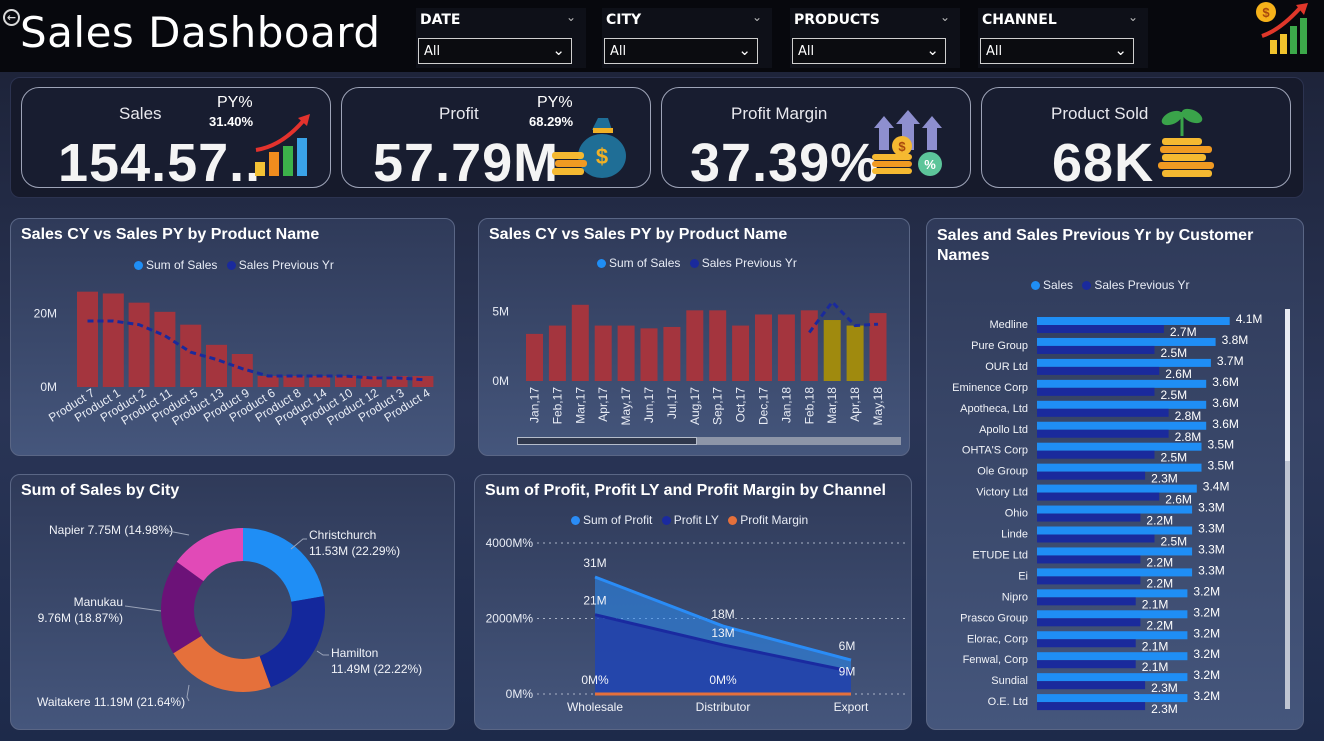 The height and width of the screenshot is (741, 1324). Describe the element at coordinates (80, 618) in the screenshot. I see `data-label: 9.76M (18.87%)` at that location.